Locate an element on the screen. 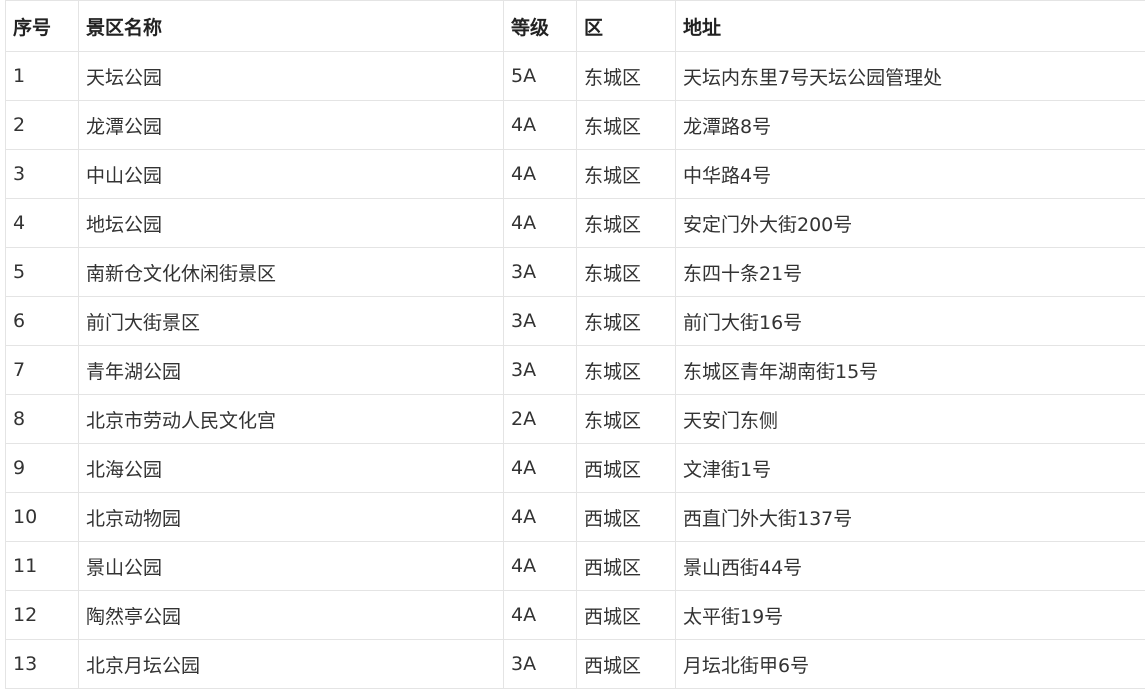 This screenshot has height=689, width=1145. cell-scenic-name: 南新仓文化休闲街景区 is located at coordinates (291, 272).